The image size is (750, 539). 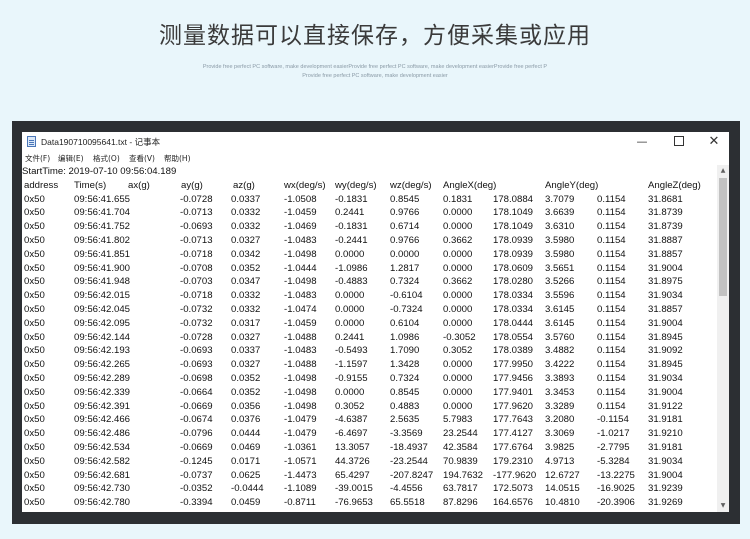 I want to click on close-button: ✕, so click(x=713, y=142).